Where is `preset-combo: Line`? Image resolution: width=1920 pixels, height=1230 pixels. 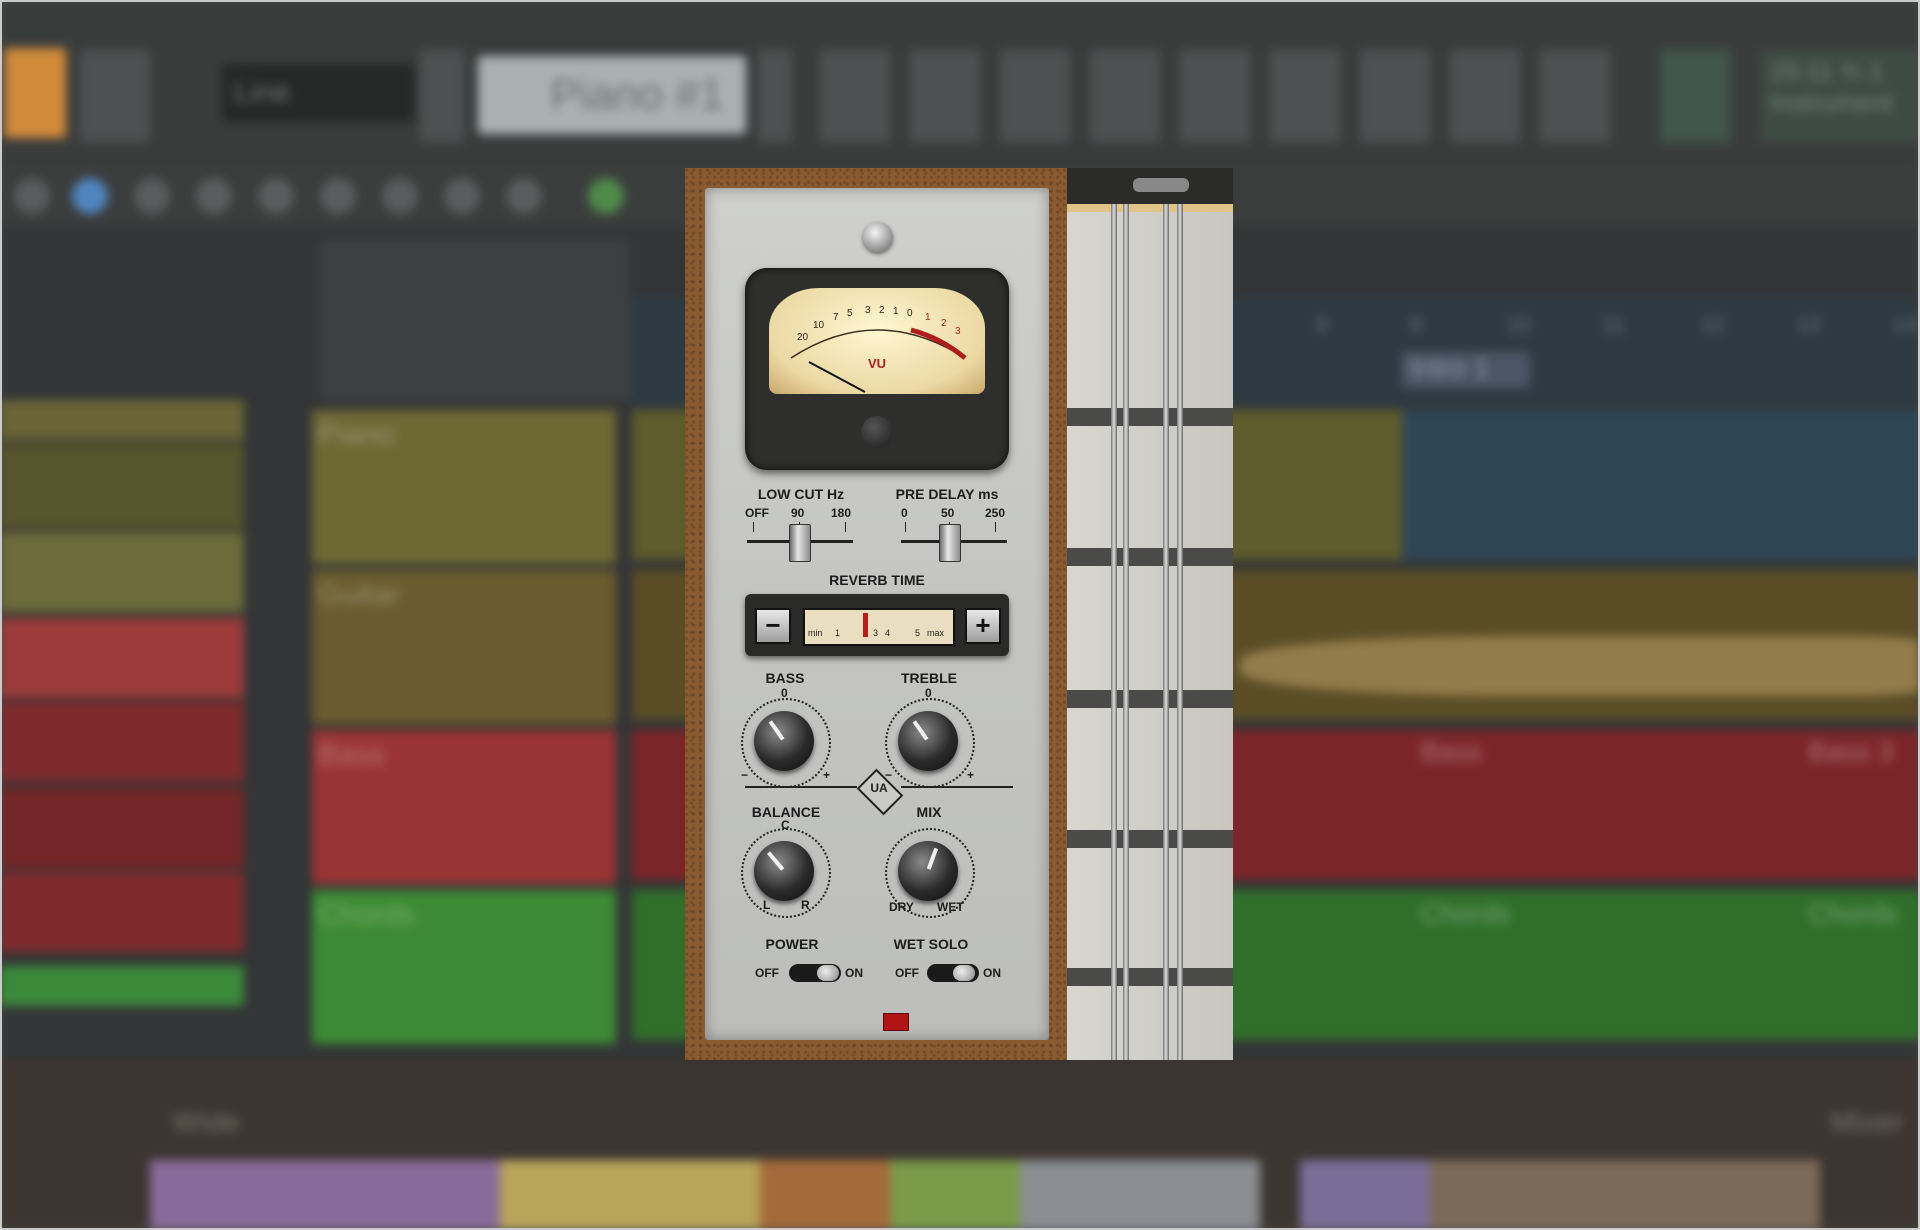 preset-combo: Line is located at coordinates (318, 93).